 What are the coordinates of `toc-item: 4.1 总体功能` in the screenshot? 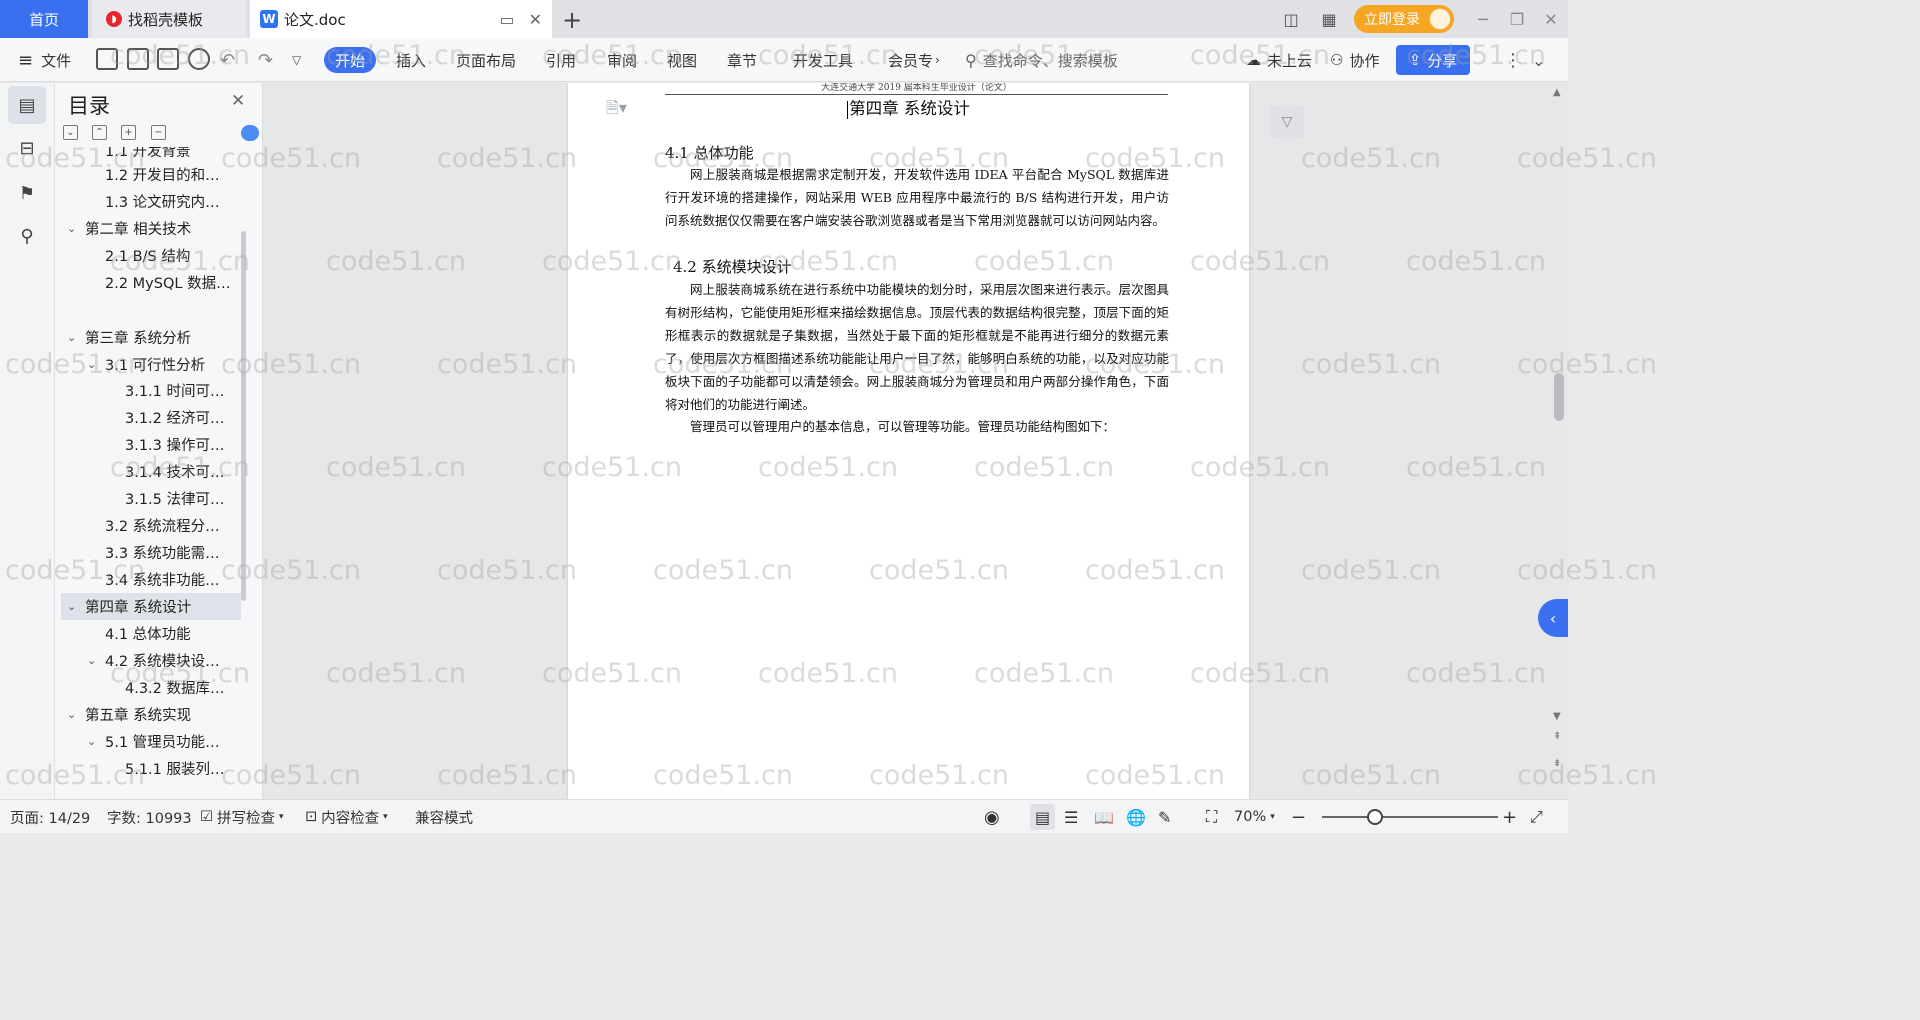 It's located at (151, 633).